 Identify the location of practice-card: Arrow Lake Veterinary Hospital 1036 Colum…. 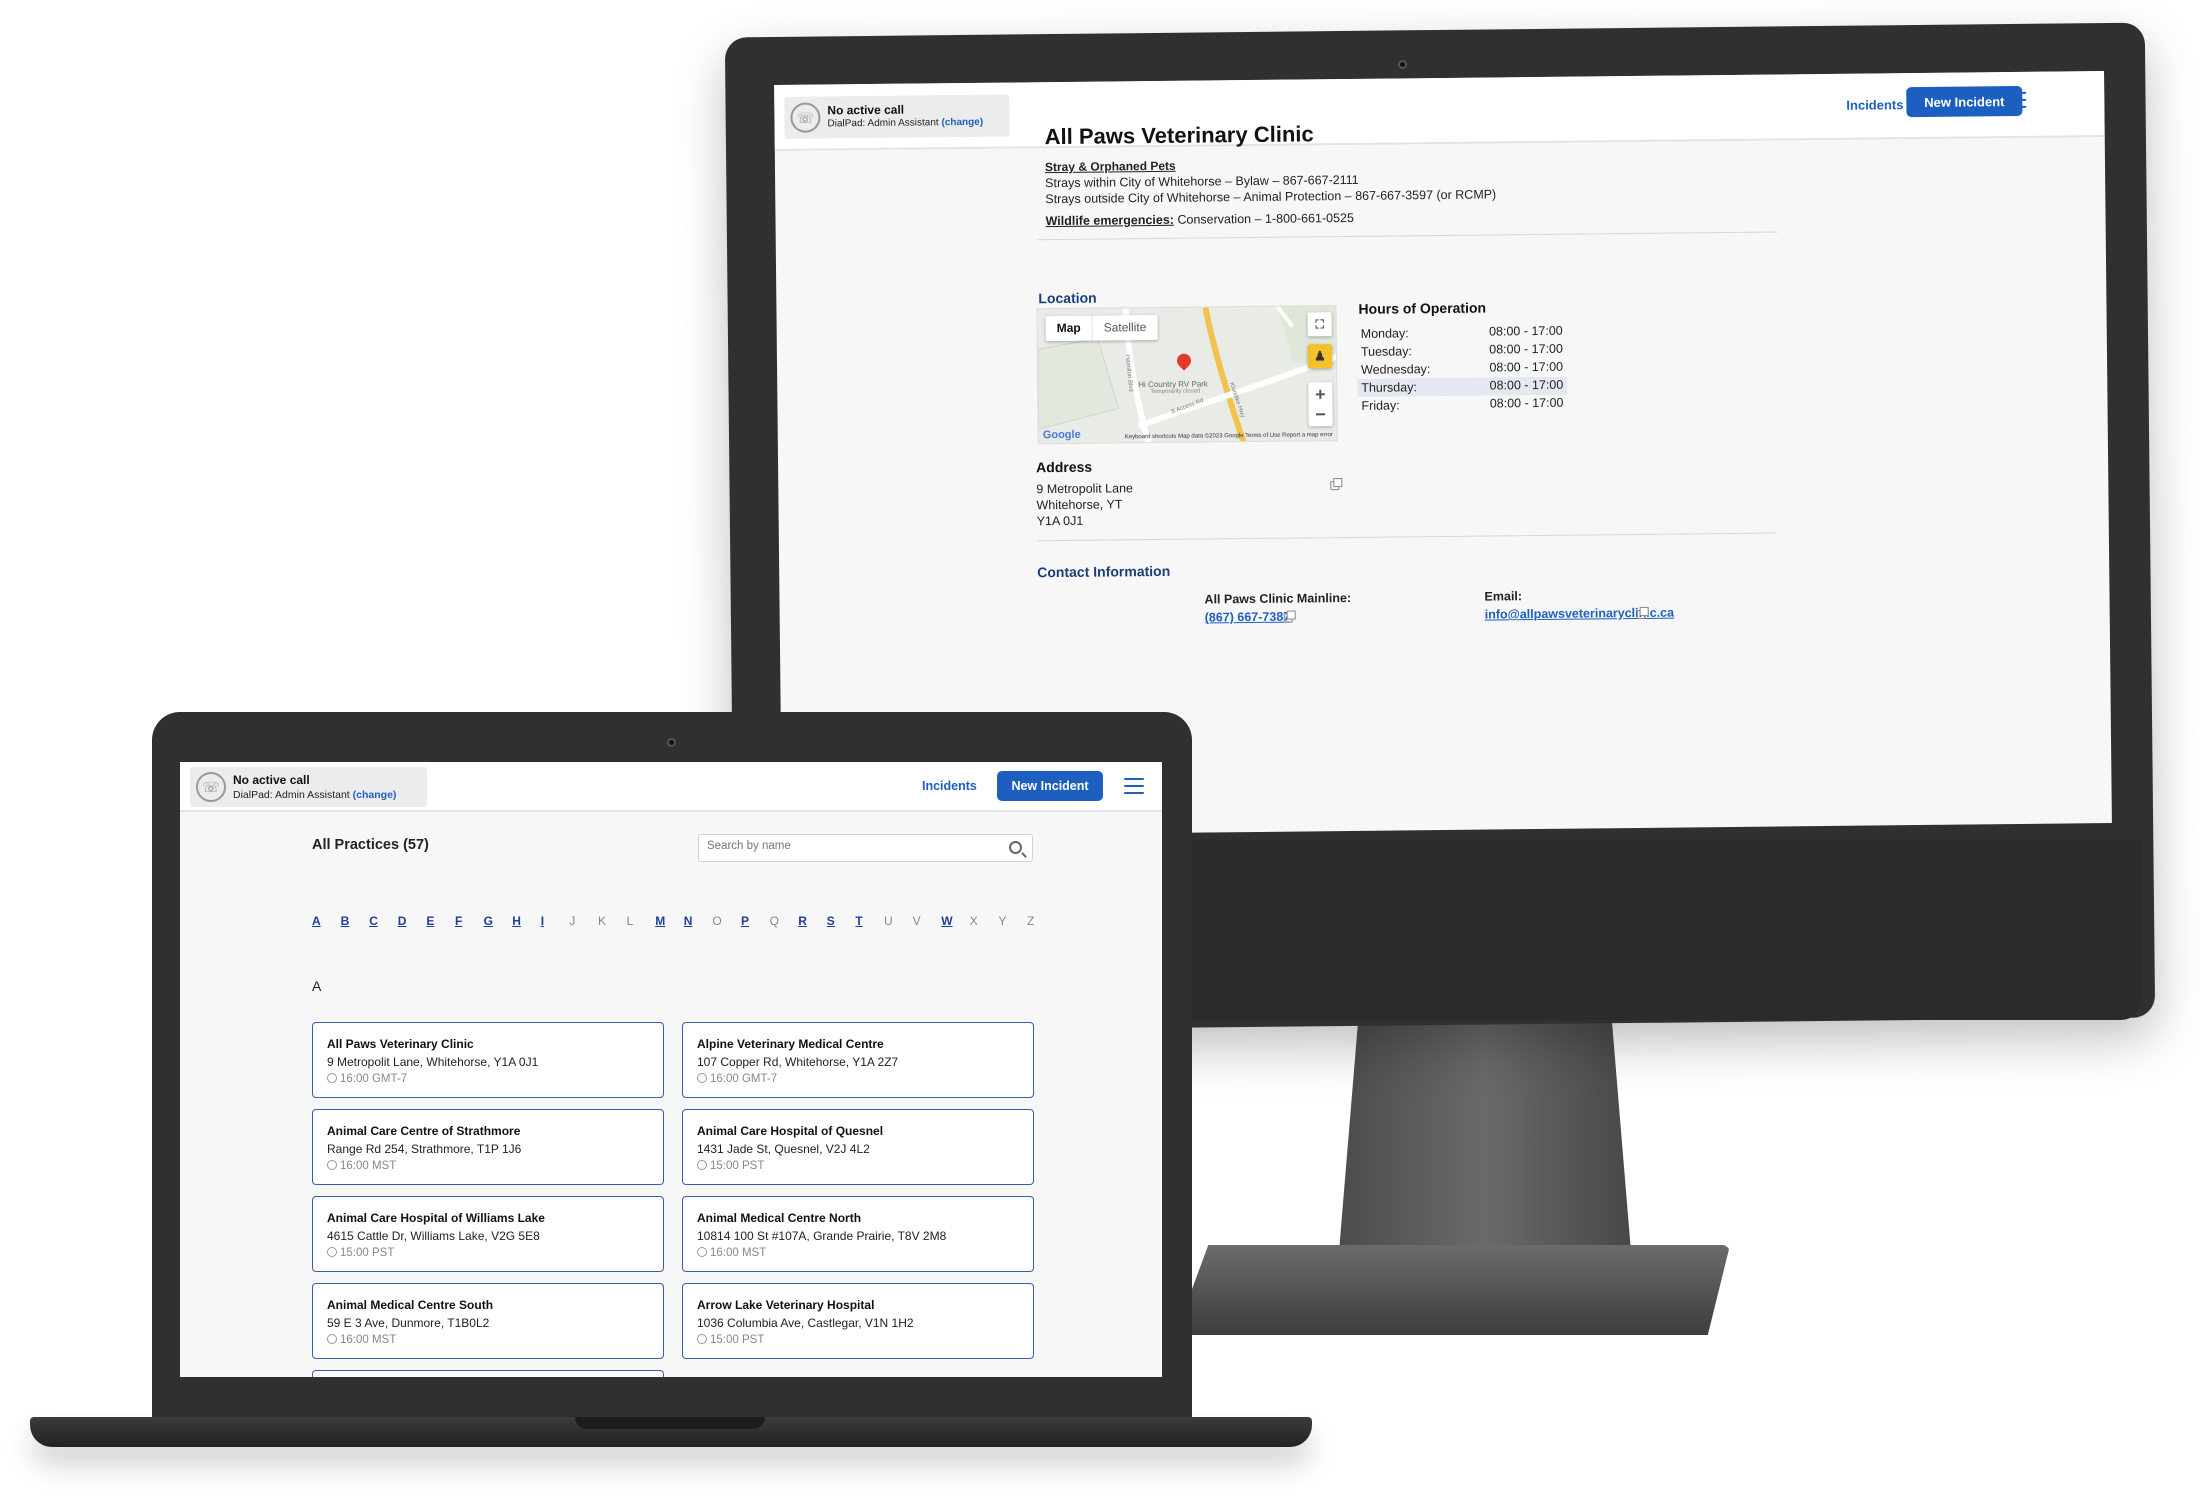
(858, 1321).